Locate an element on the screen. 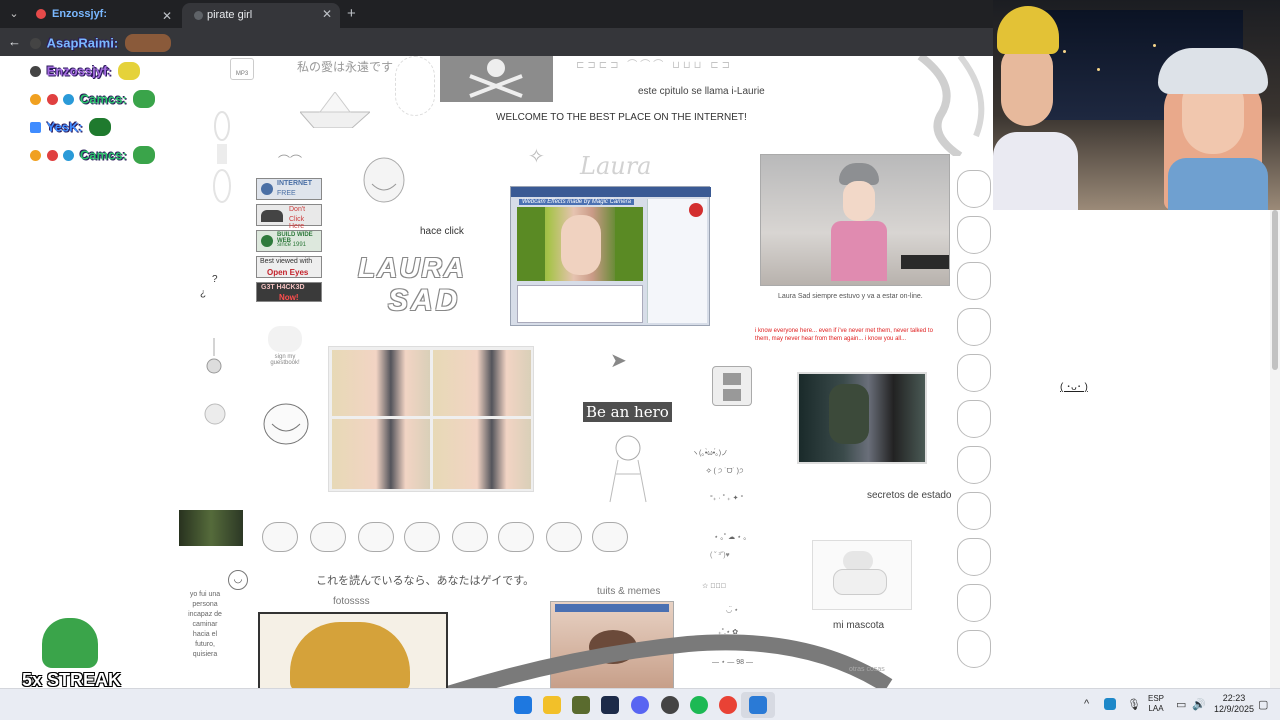 This screenshot has height=720, width=1280. chat-message: Camcs: is located at coordinates (93, 157).